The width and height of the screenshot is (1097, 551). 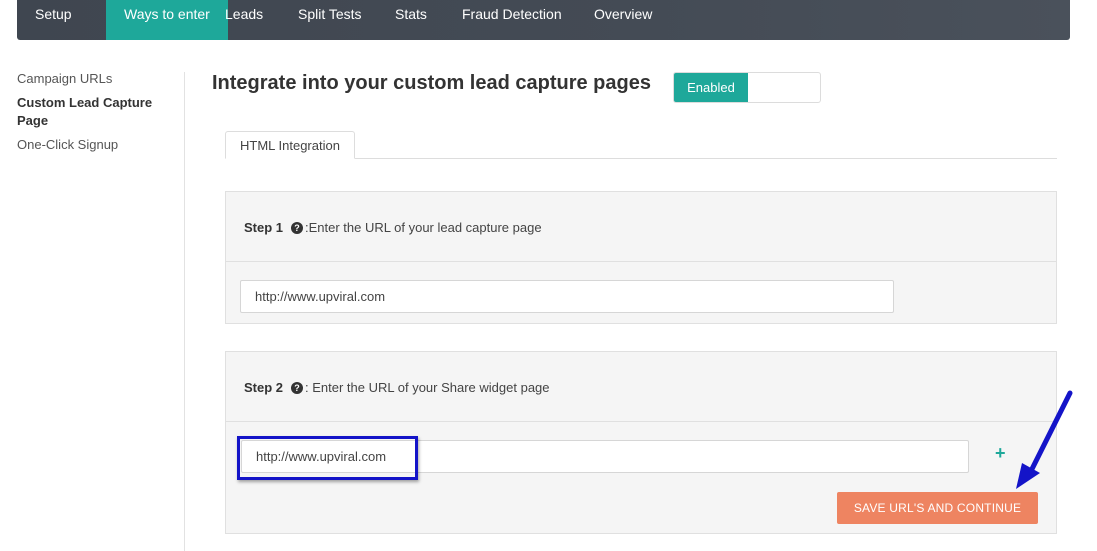 What do you see at coordinates (711, 87) in the screenshot?
I see `toggle-enabled-label: Enabled` at bounding box center [711, 87].